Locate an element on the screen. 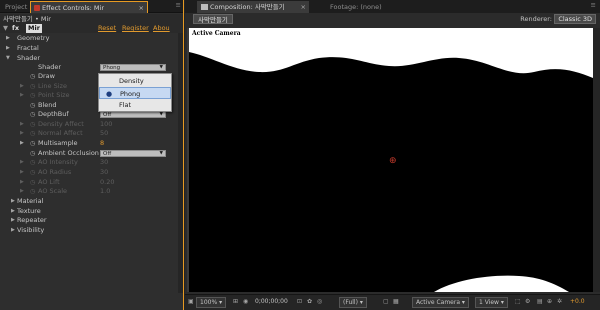  region-of-interest-icon: ▢ is located at coordinates (386, 302).